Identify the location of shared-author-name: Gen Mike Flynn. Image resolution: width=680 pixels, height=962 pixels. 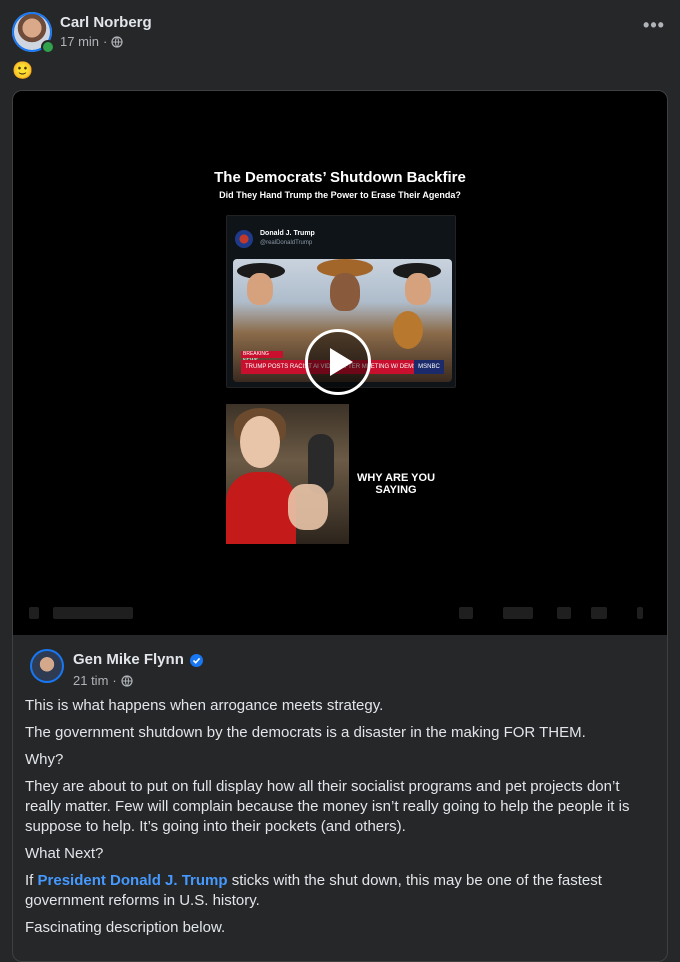
(128, 659).